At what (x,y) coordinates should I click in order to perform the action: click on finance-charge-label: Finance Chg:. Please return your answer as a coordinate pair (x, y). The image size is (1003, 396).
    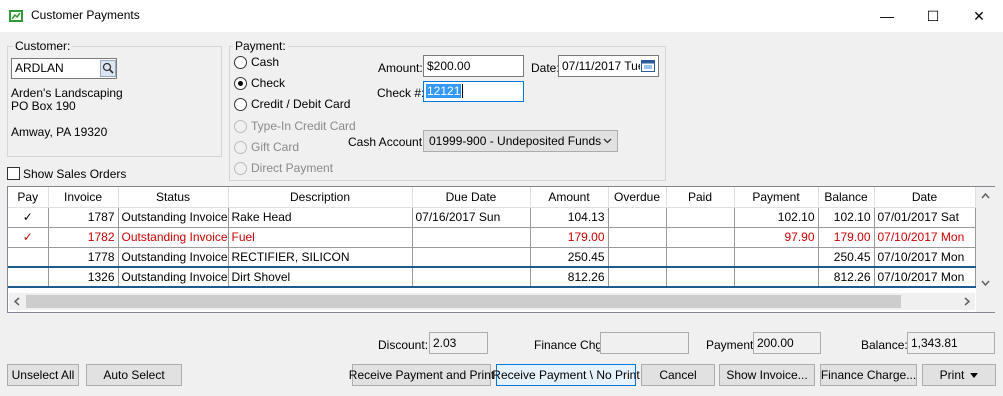
    Looking at the image, I should click on (570, 345).